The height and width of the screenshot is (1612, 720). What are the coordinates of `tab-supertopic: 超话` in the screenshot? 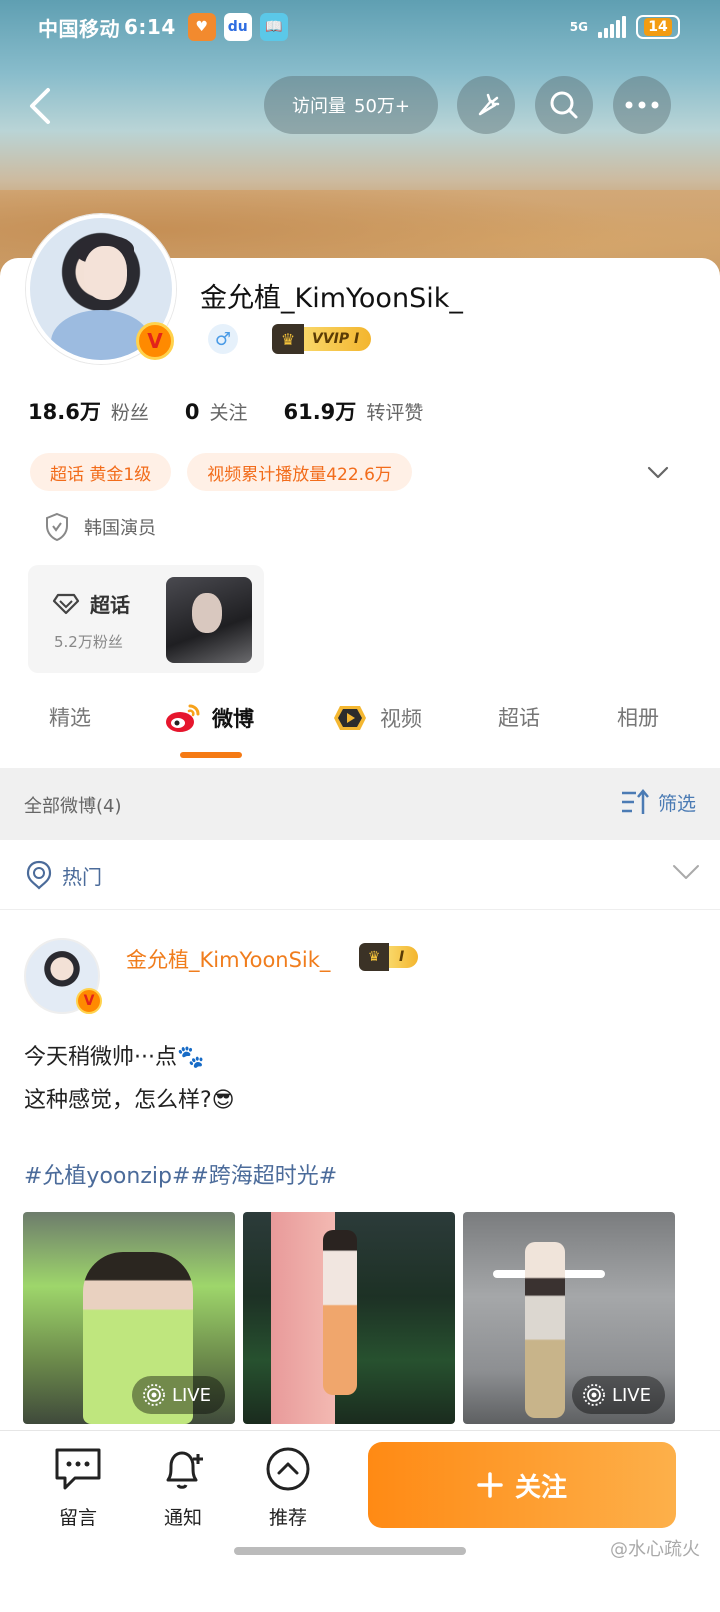 It's located at (519, 717).